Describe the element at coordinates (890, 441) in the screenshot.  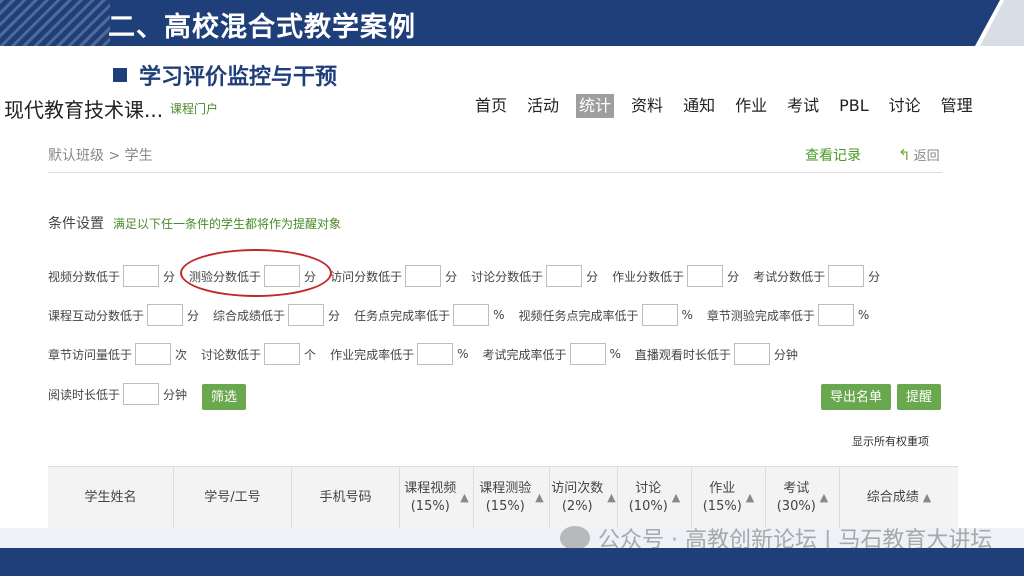
I see `show-all-weights-link: 显示所有权重项` at that location.